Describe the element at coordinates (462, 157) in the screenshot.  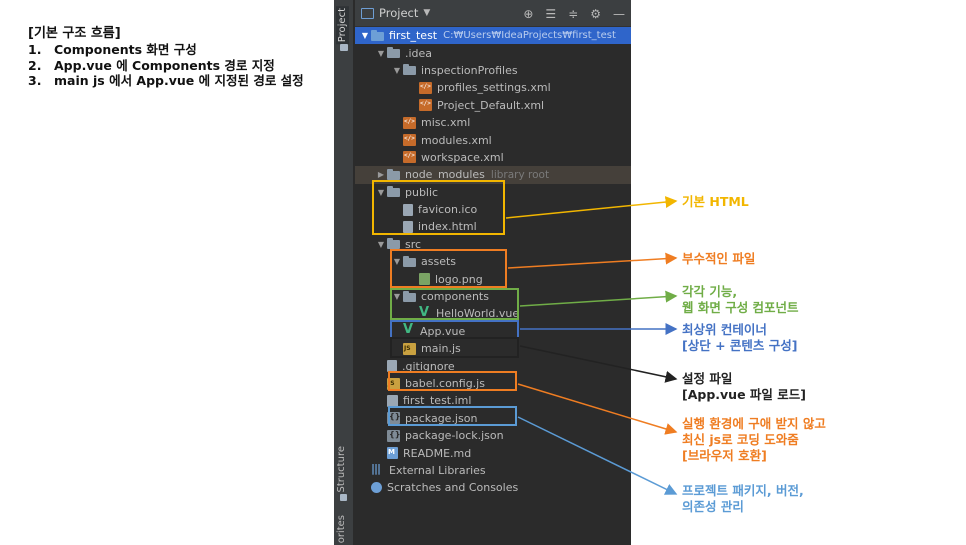
I see `tree-row-label: workspace.xml` at that location.